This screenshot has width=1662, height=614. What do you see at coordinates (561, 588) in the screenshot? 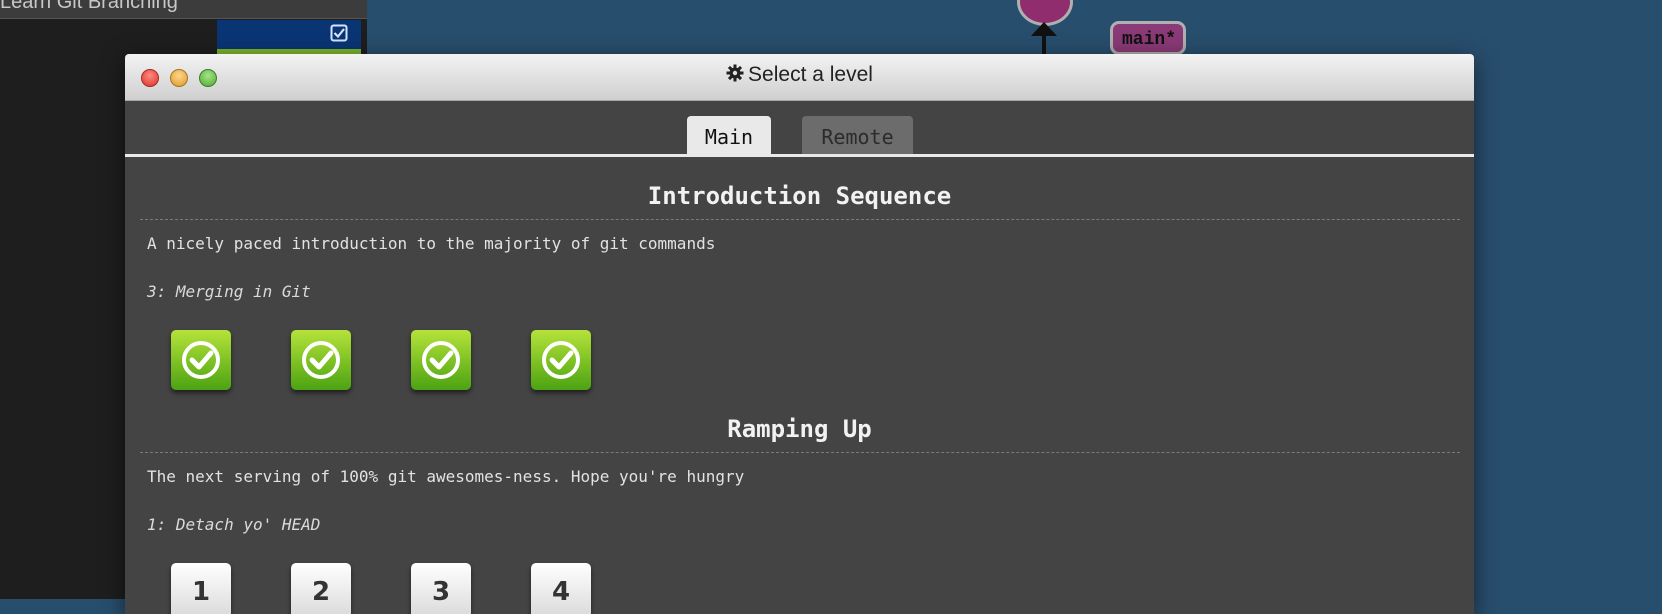
I see `level-button: 4` at bounding box center [561, 588].